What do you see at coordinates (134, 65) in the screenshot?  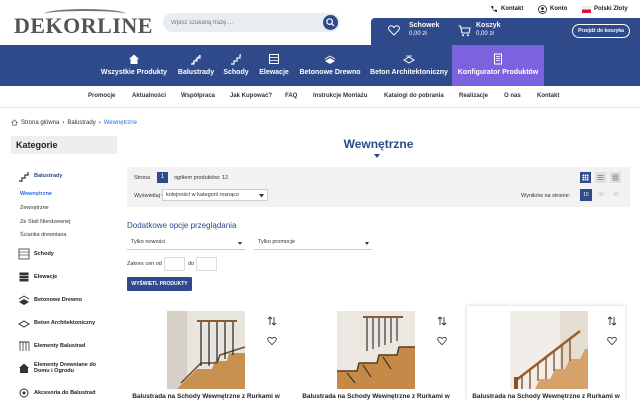 I see `nav-all-products: Wszystkie Produkty` at bounding box center [134, 65].